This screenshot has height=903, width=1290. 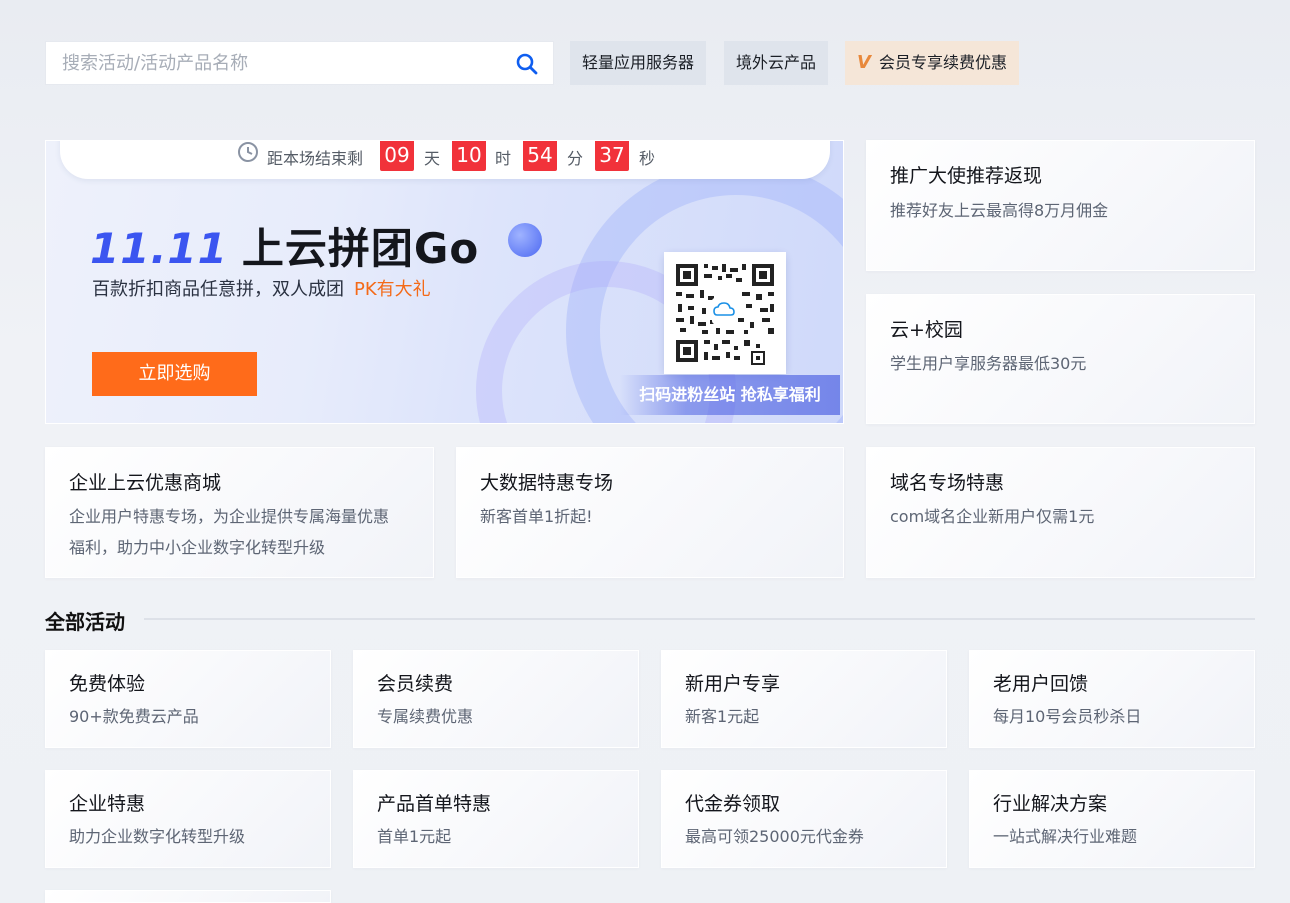 I want to click on tag-overseas-cloud: 境外云产品, so click(x=776, y=63).